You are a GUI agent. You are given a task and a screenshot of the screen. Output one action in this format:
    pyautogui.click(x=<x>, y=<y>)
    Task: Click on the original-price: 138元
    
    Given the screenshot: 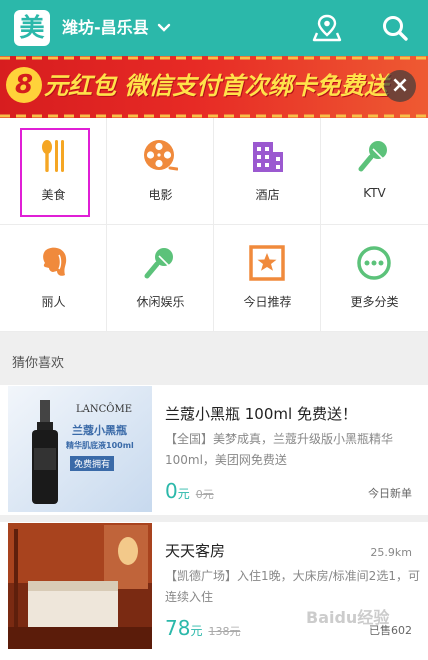 What is the action you would take?
    pyautogui.click(x=224, y=631)
    